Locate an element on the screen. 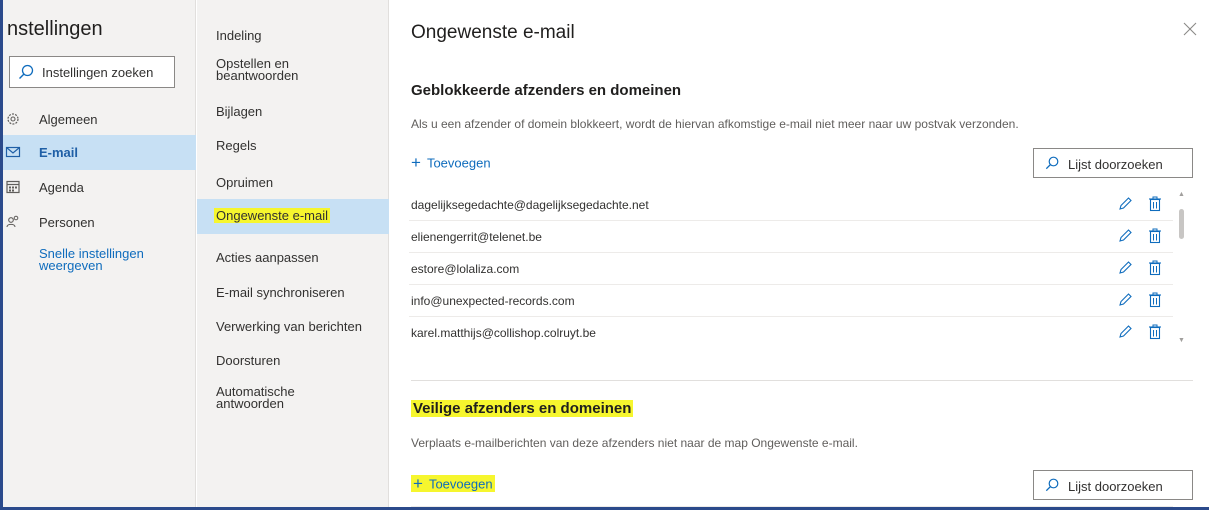 Image resolution: width=1209 pixels, height=510 pixels. quick-settings-link: Snelle instellingen weergeven is located at coordinates (114, 259).